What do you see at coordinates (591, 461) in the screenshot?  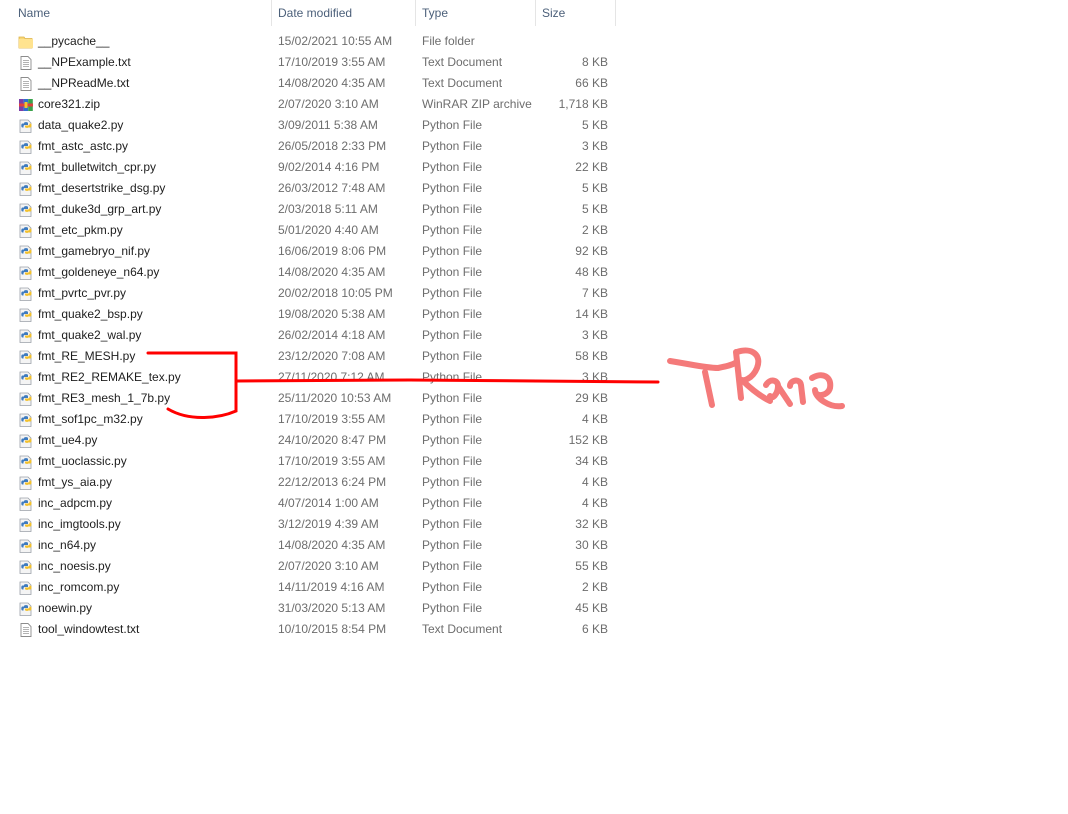 I see `file-size: 34 KB` at bounding box center [591, 461].